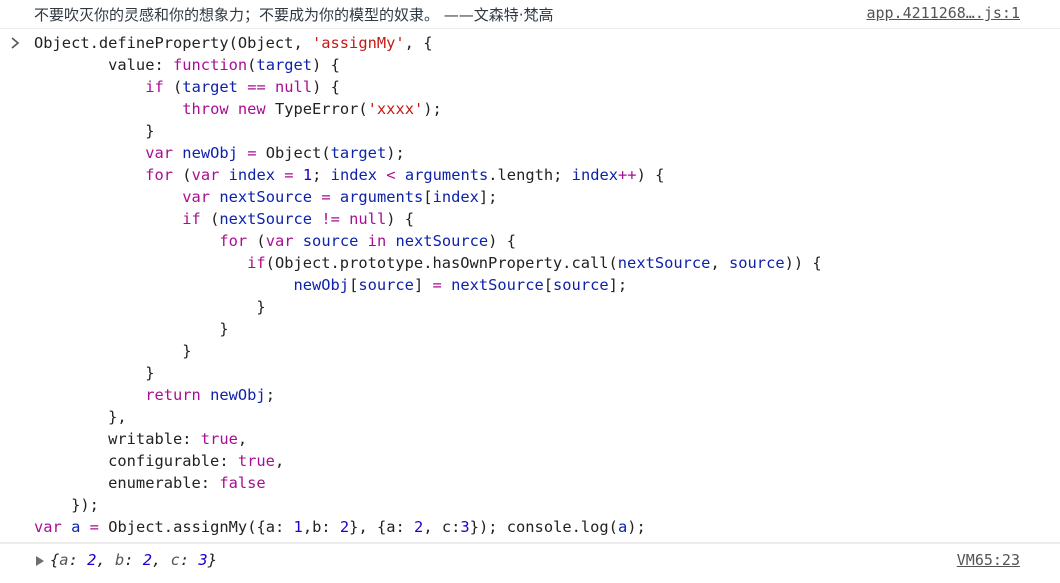  Describe the element at coordinates (251, 109) in the screenshot. I see `code-keyword: new` at that location.